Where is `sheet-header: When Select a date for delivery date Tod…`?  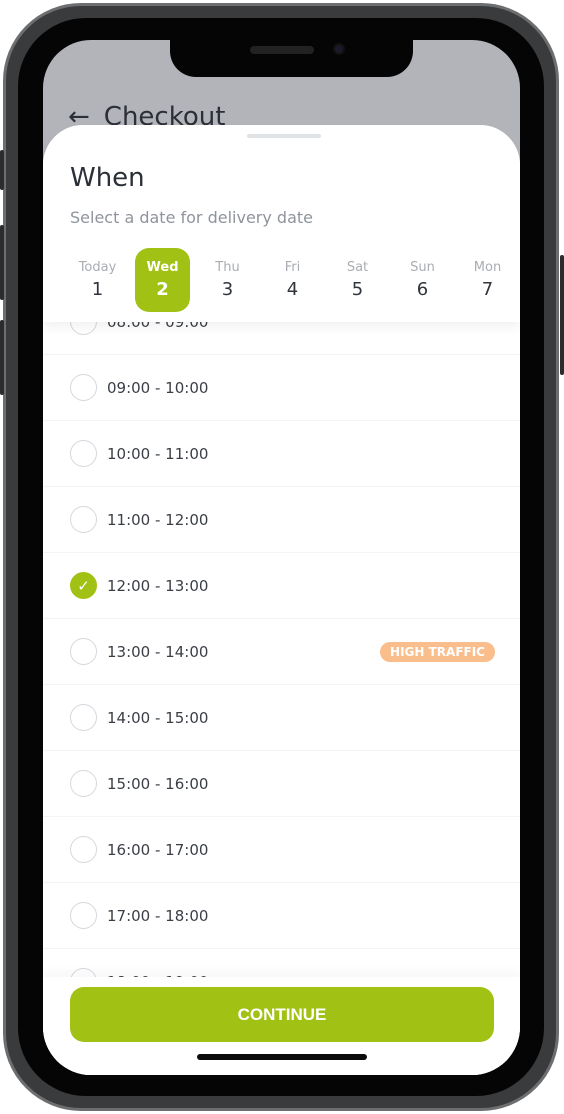 sheet-header: When Select a date for delivery date Tod… is located at coordinates (281, 223).